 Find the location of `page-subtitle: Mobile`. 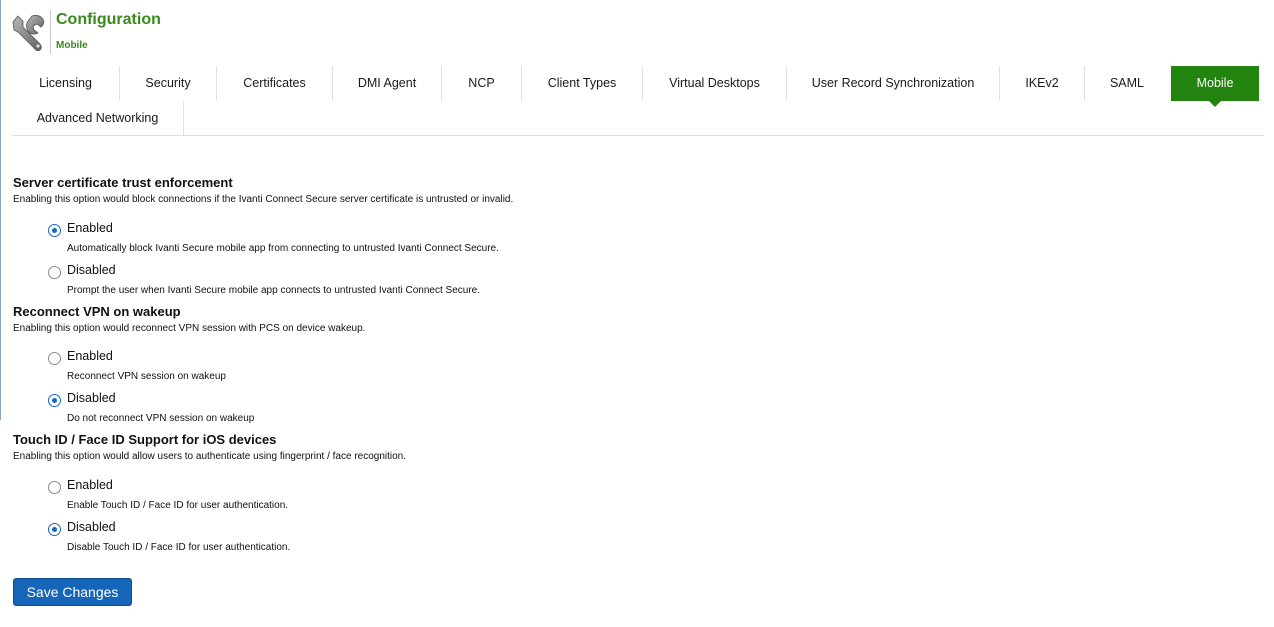

page-subtitle: Mobile is located at coordinates (72, 45).